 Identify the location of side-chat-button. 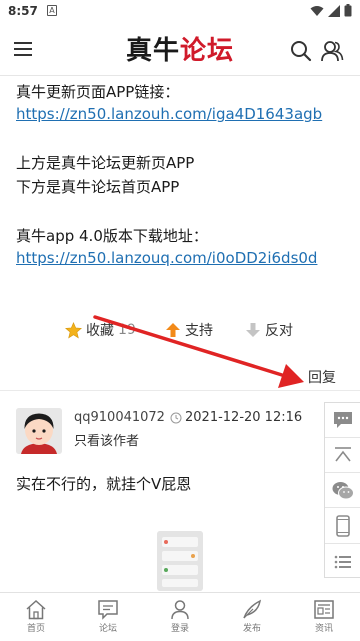
(342, 420).